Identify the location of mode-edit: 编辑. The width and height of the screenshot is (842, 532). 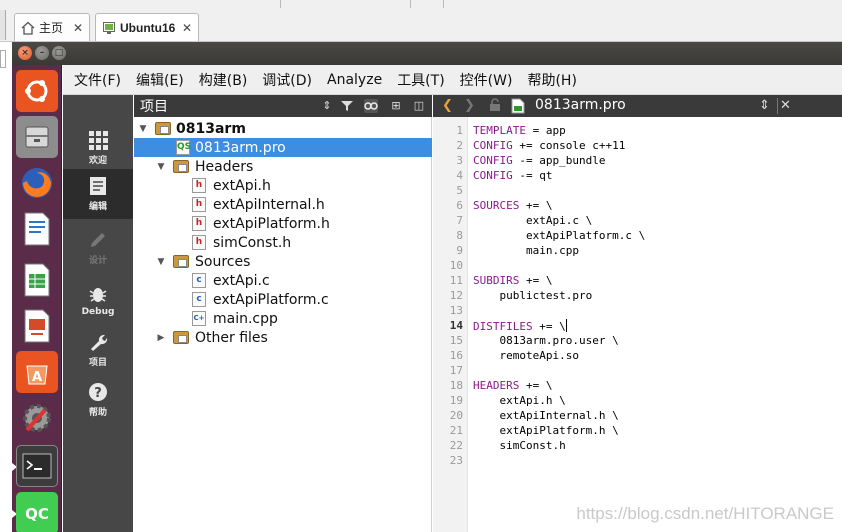
(98, 194).